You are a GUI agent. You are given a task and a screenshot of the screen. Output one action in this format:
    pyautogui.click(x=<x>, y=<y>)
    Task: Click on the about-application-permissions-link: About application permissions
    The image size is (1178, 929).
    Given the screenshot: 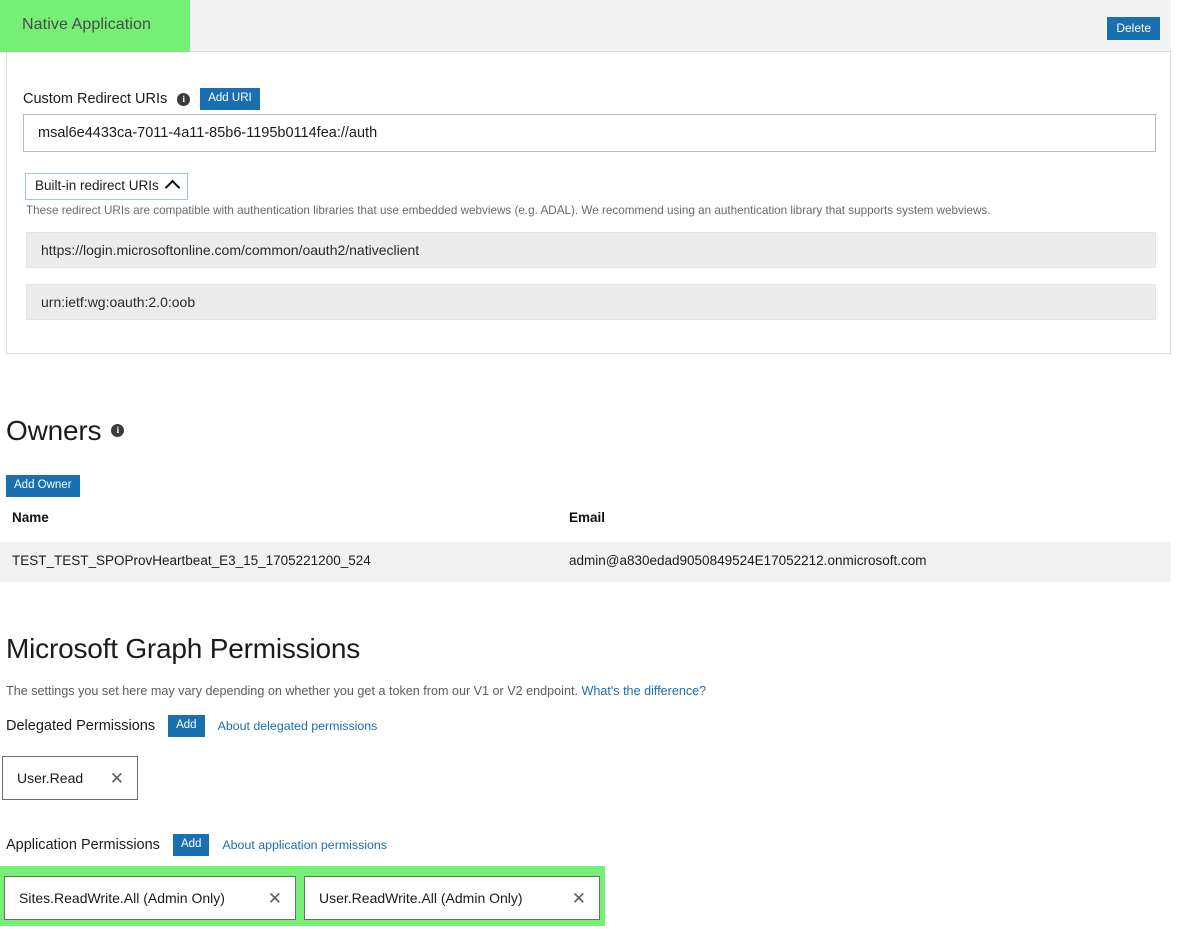 What is the action you would take?
    pyautogui.click(x=304, y=845)
    